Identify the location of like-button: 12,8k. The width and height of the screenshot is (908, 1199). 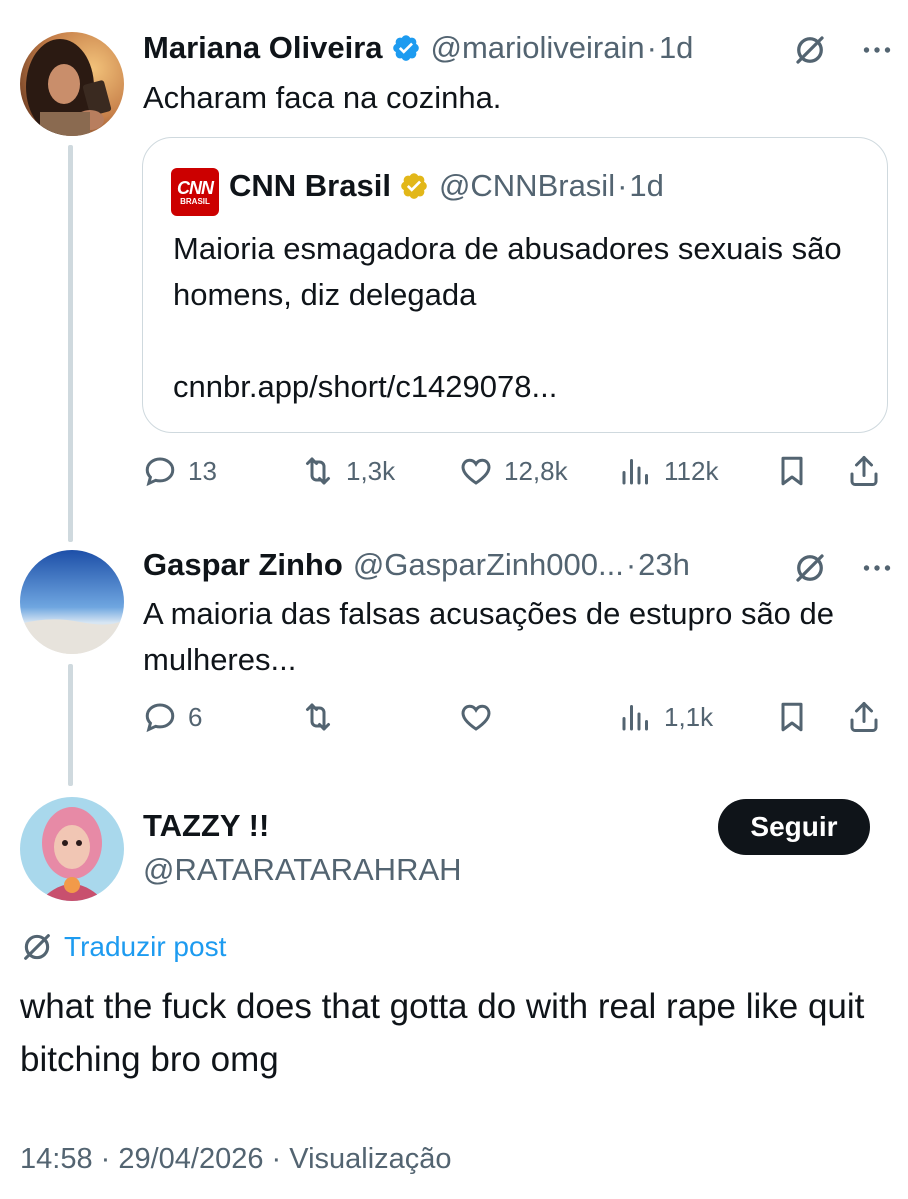
(513, 471).